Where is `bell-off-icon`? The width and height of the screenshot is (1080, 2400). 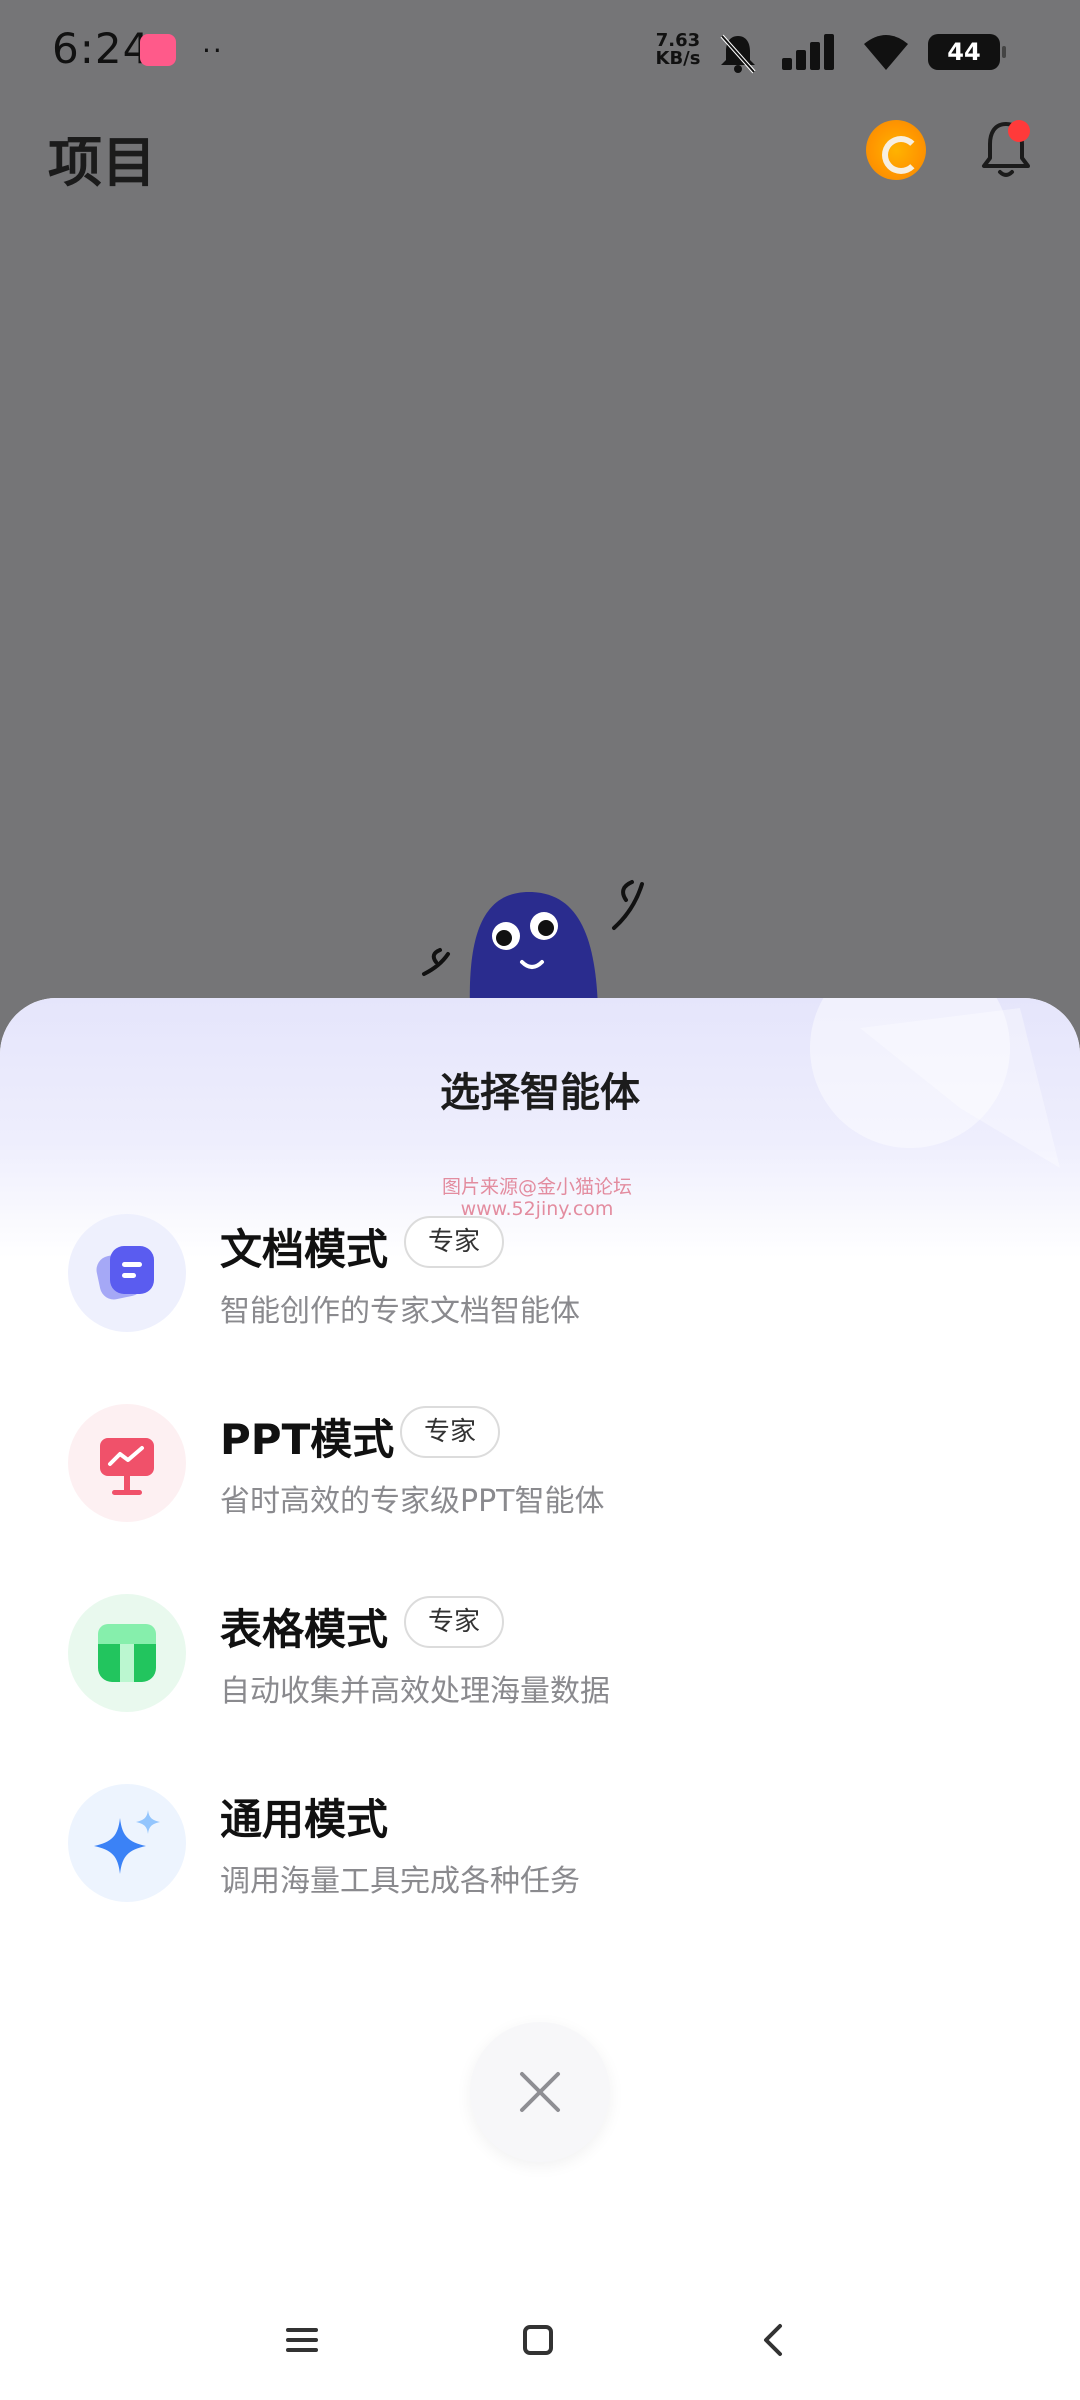 bell-off-icon is located at coordinates (738, 54).